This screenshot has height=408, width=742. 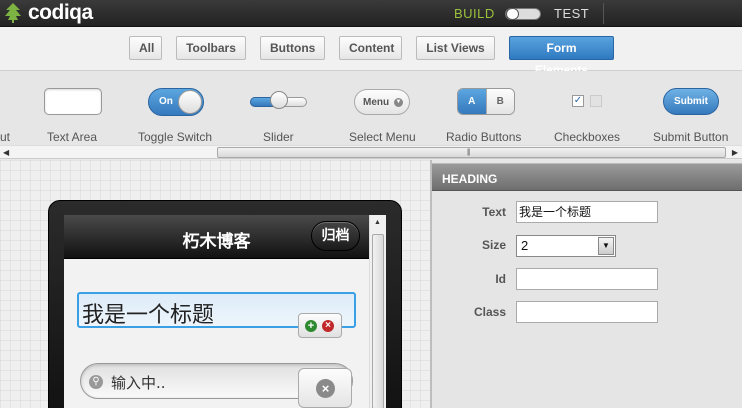 What do you see at coordinates (138, 383) in the screenshot?
I see `search-input-text: 输入中..` at bounding box center [138, 383].